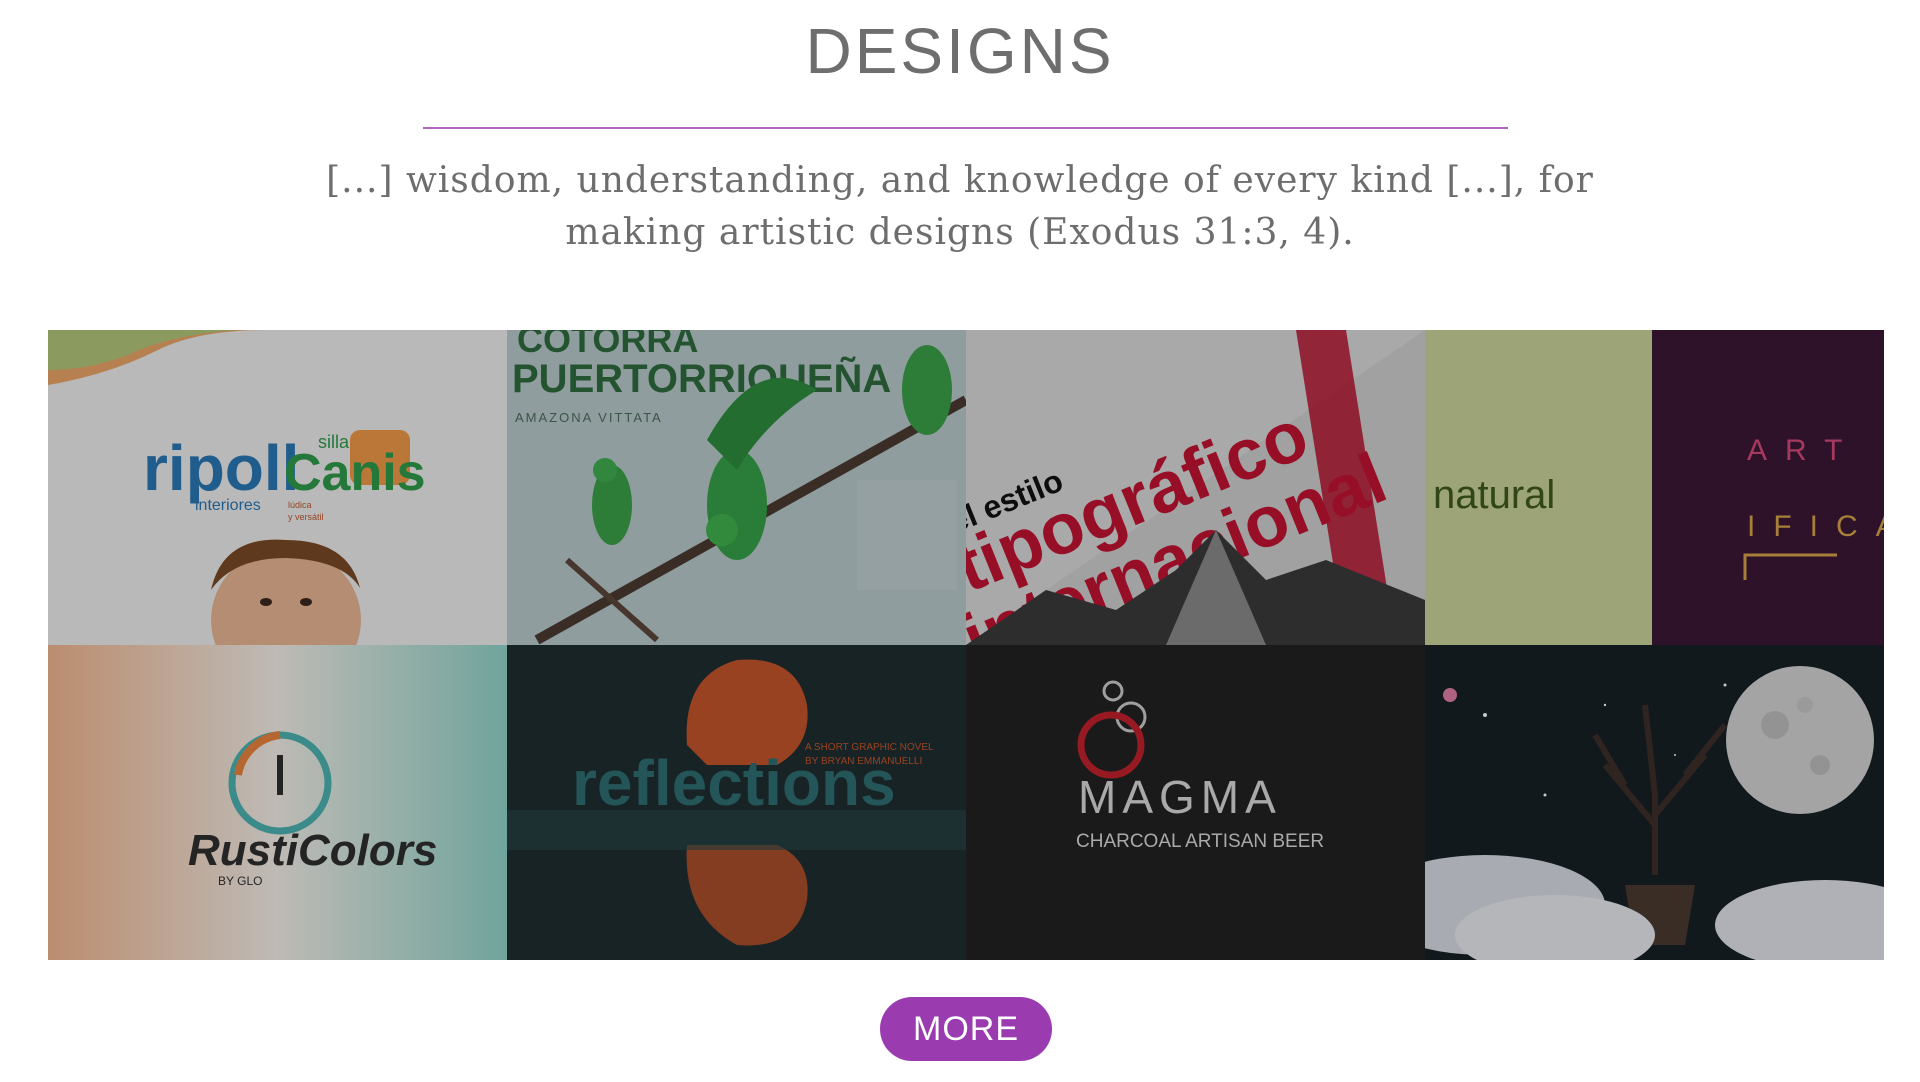  I want to click on magma-artwork: MAGMA CHARCOAL ARTISAN BEER, so click(1195, 802).